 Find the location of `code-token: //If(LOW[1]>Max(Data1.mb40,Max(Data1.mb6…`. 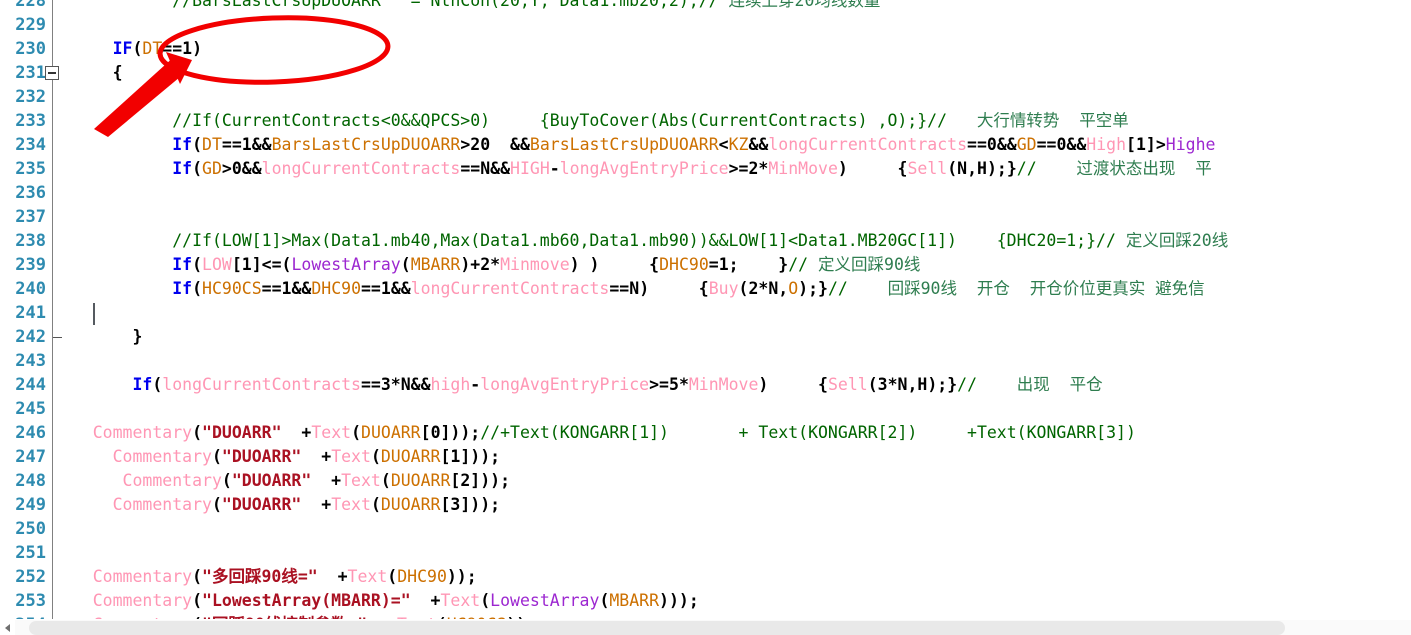

code-token: //If(LOW[1]>Max(Data1.mb40,Max(Data1.mb6… is located at coordinates (584, 240).